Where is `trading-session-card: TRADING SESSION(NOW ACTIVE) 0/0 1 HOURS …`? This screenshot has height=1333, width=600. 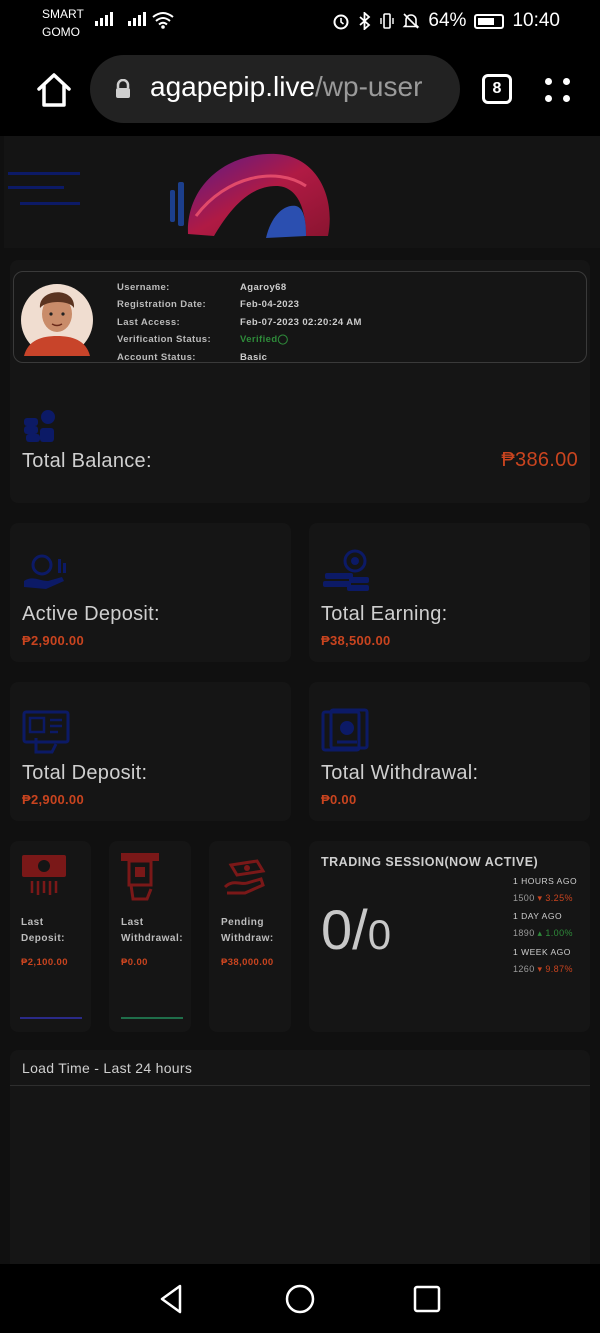
trading-session-card: TRADING SESSION(NOW ACTIVE) 0/0 1 HOURS … is located at coordinates (449, 936).